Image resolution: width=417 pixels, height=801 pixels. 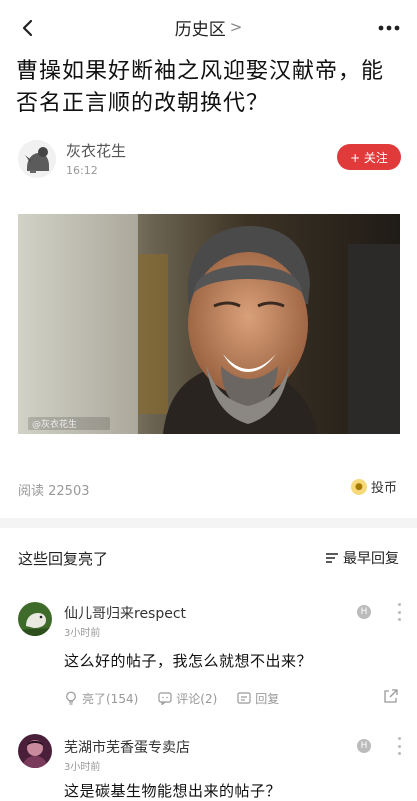 What do you see at coordinates (54, 424) in the screenshot?
I see `image-watermark: @灰衣花生` at bounding box center [54, 424].